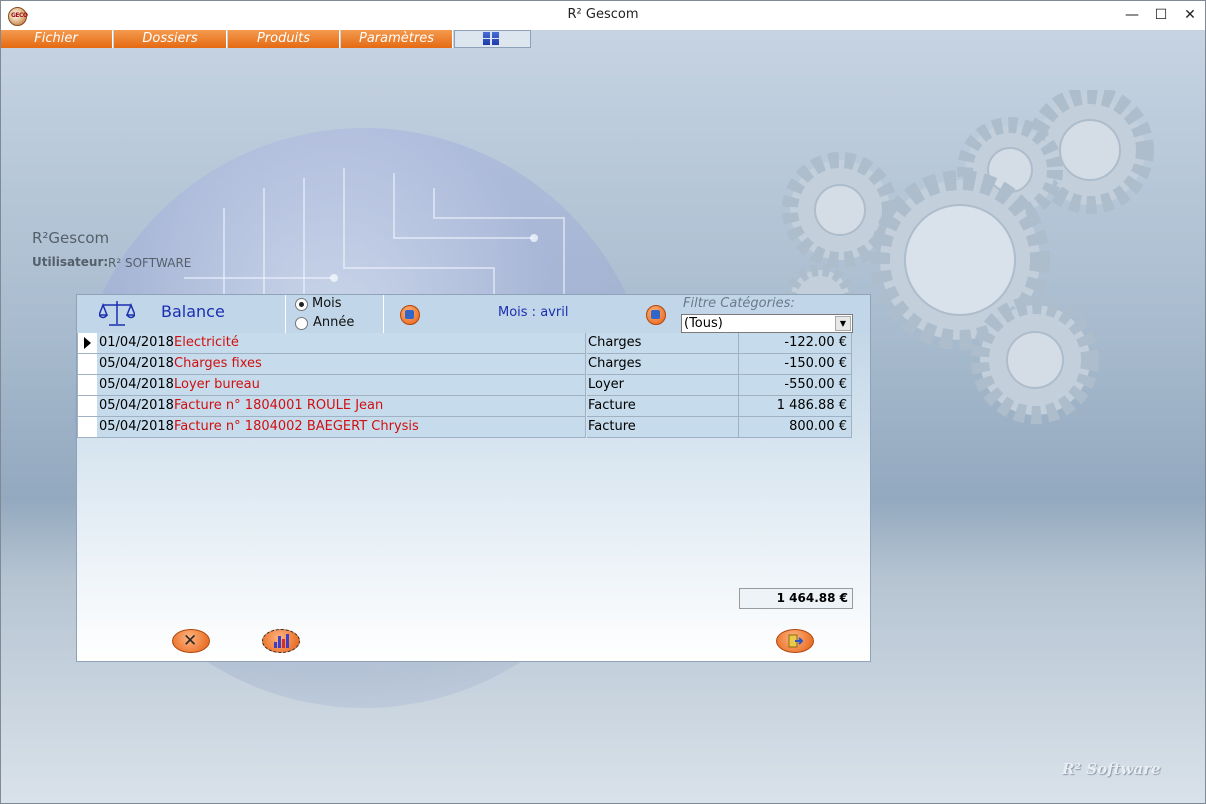 This screenshot has height=804, width=1206. What do you see at coordinates (795, 427) in the screenshot?
I see `cell-amount: 800.00 €` at bounding box center [795, 427].